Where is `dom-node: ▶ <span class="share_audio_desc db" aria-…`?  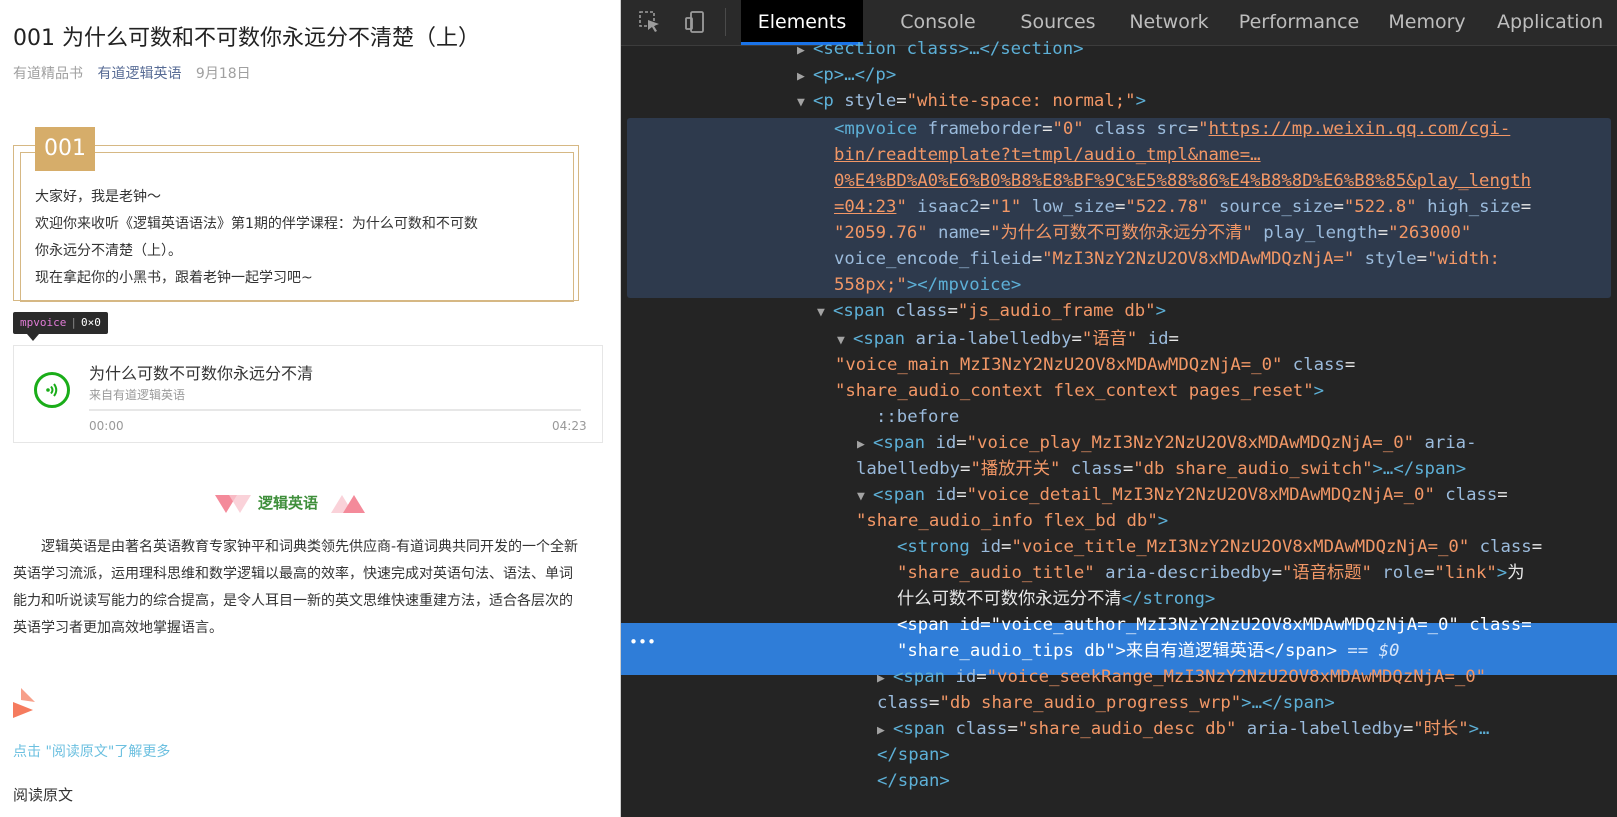 dom-node: ▶ <span class="share_audio_desc db" aria-… is located at coordinates (1183, 730).